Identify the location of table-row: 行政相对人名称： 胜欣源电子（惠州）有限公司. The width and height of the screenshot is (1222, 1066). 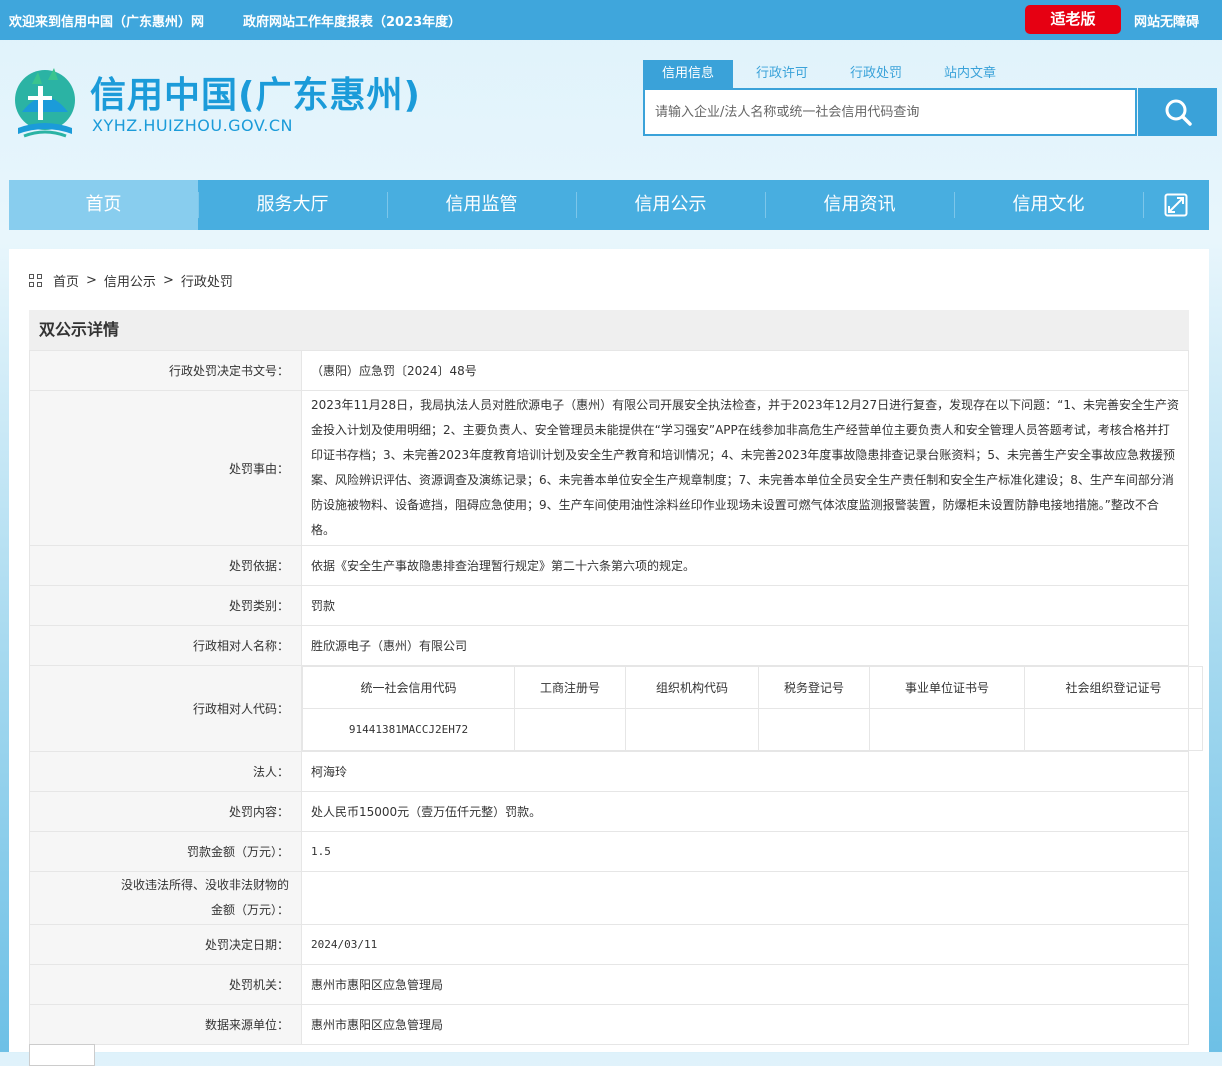
(609, 645).